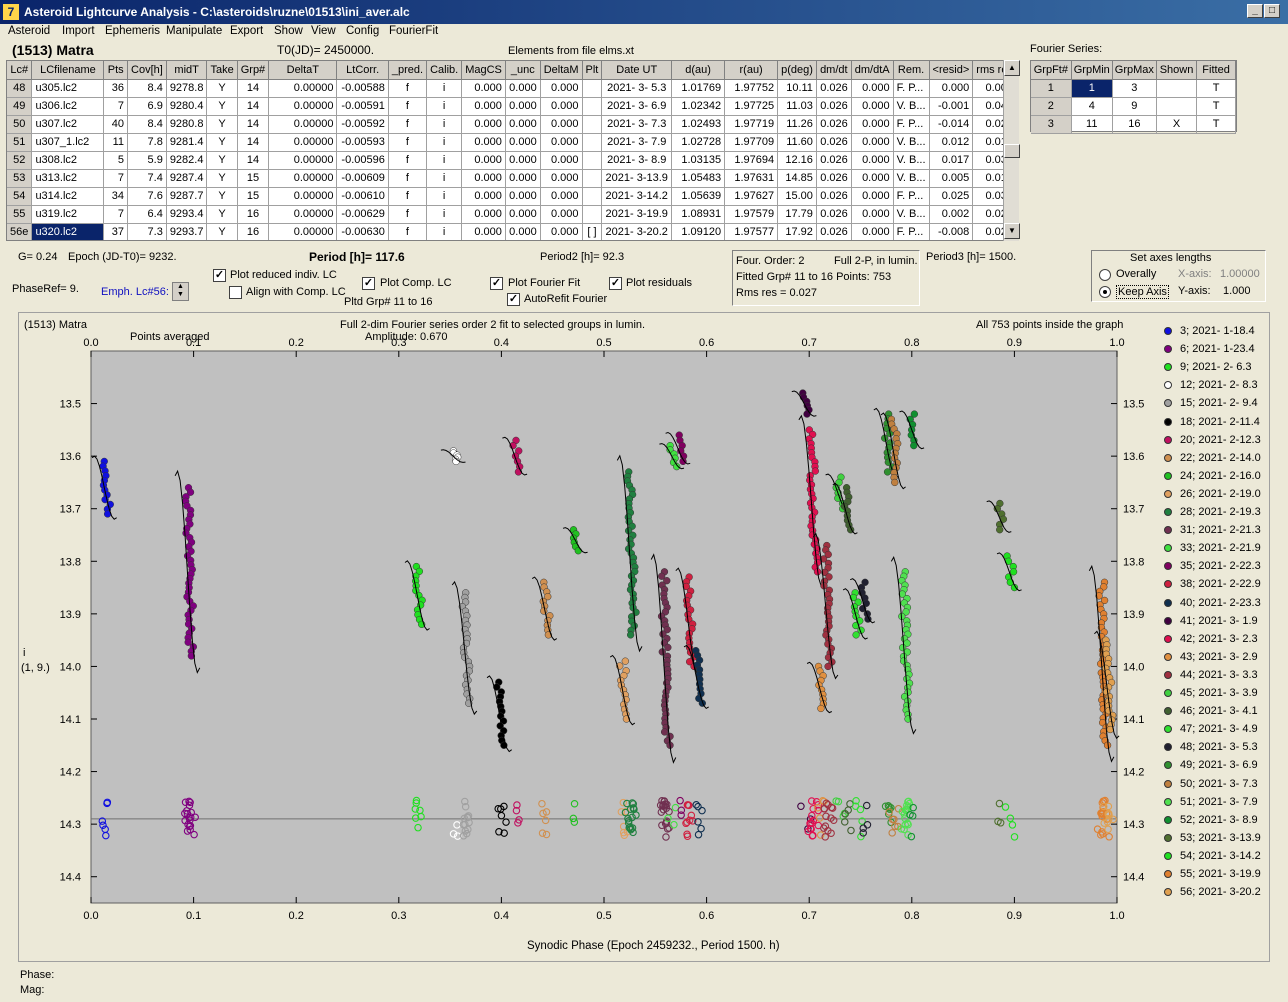  Describe the element at coordinates (834, 70) in the screenshot. I see `column-header: dm/dt` at that location.